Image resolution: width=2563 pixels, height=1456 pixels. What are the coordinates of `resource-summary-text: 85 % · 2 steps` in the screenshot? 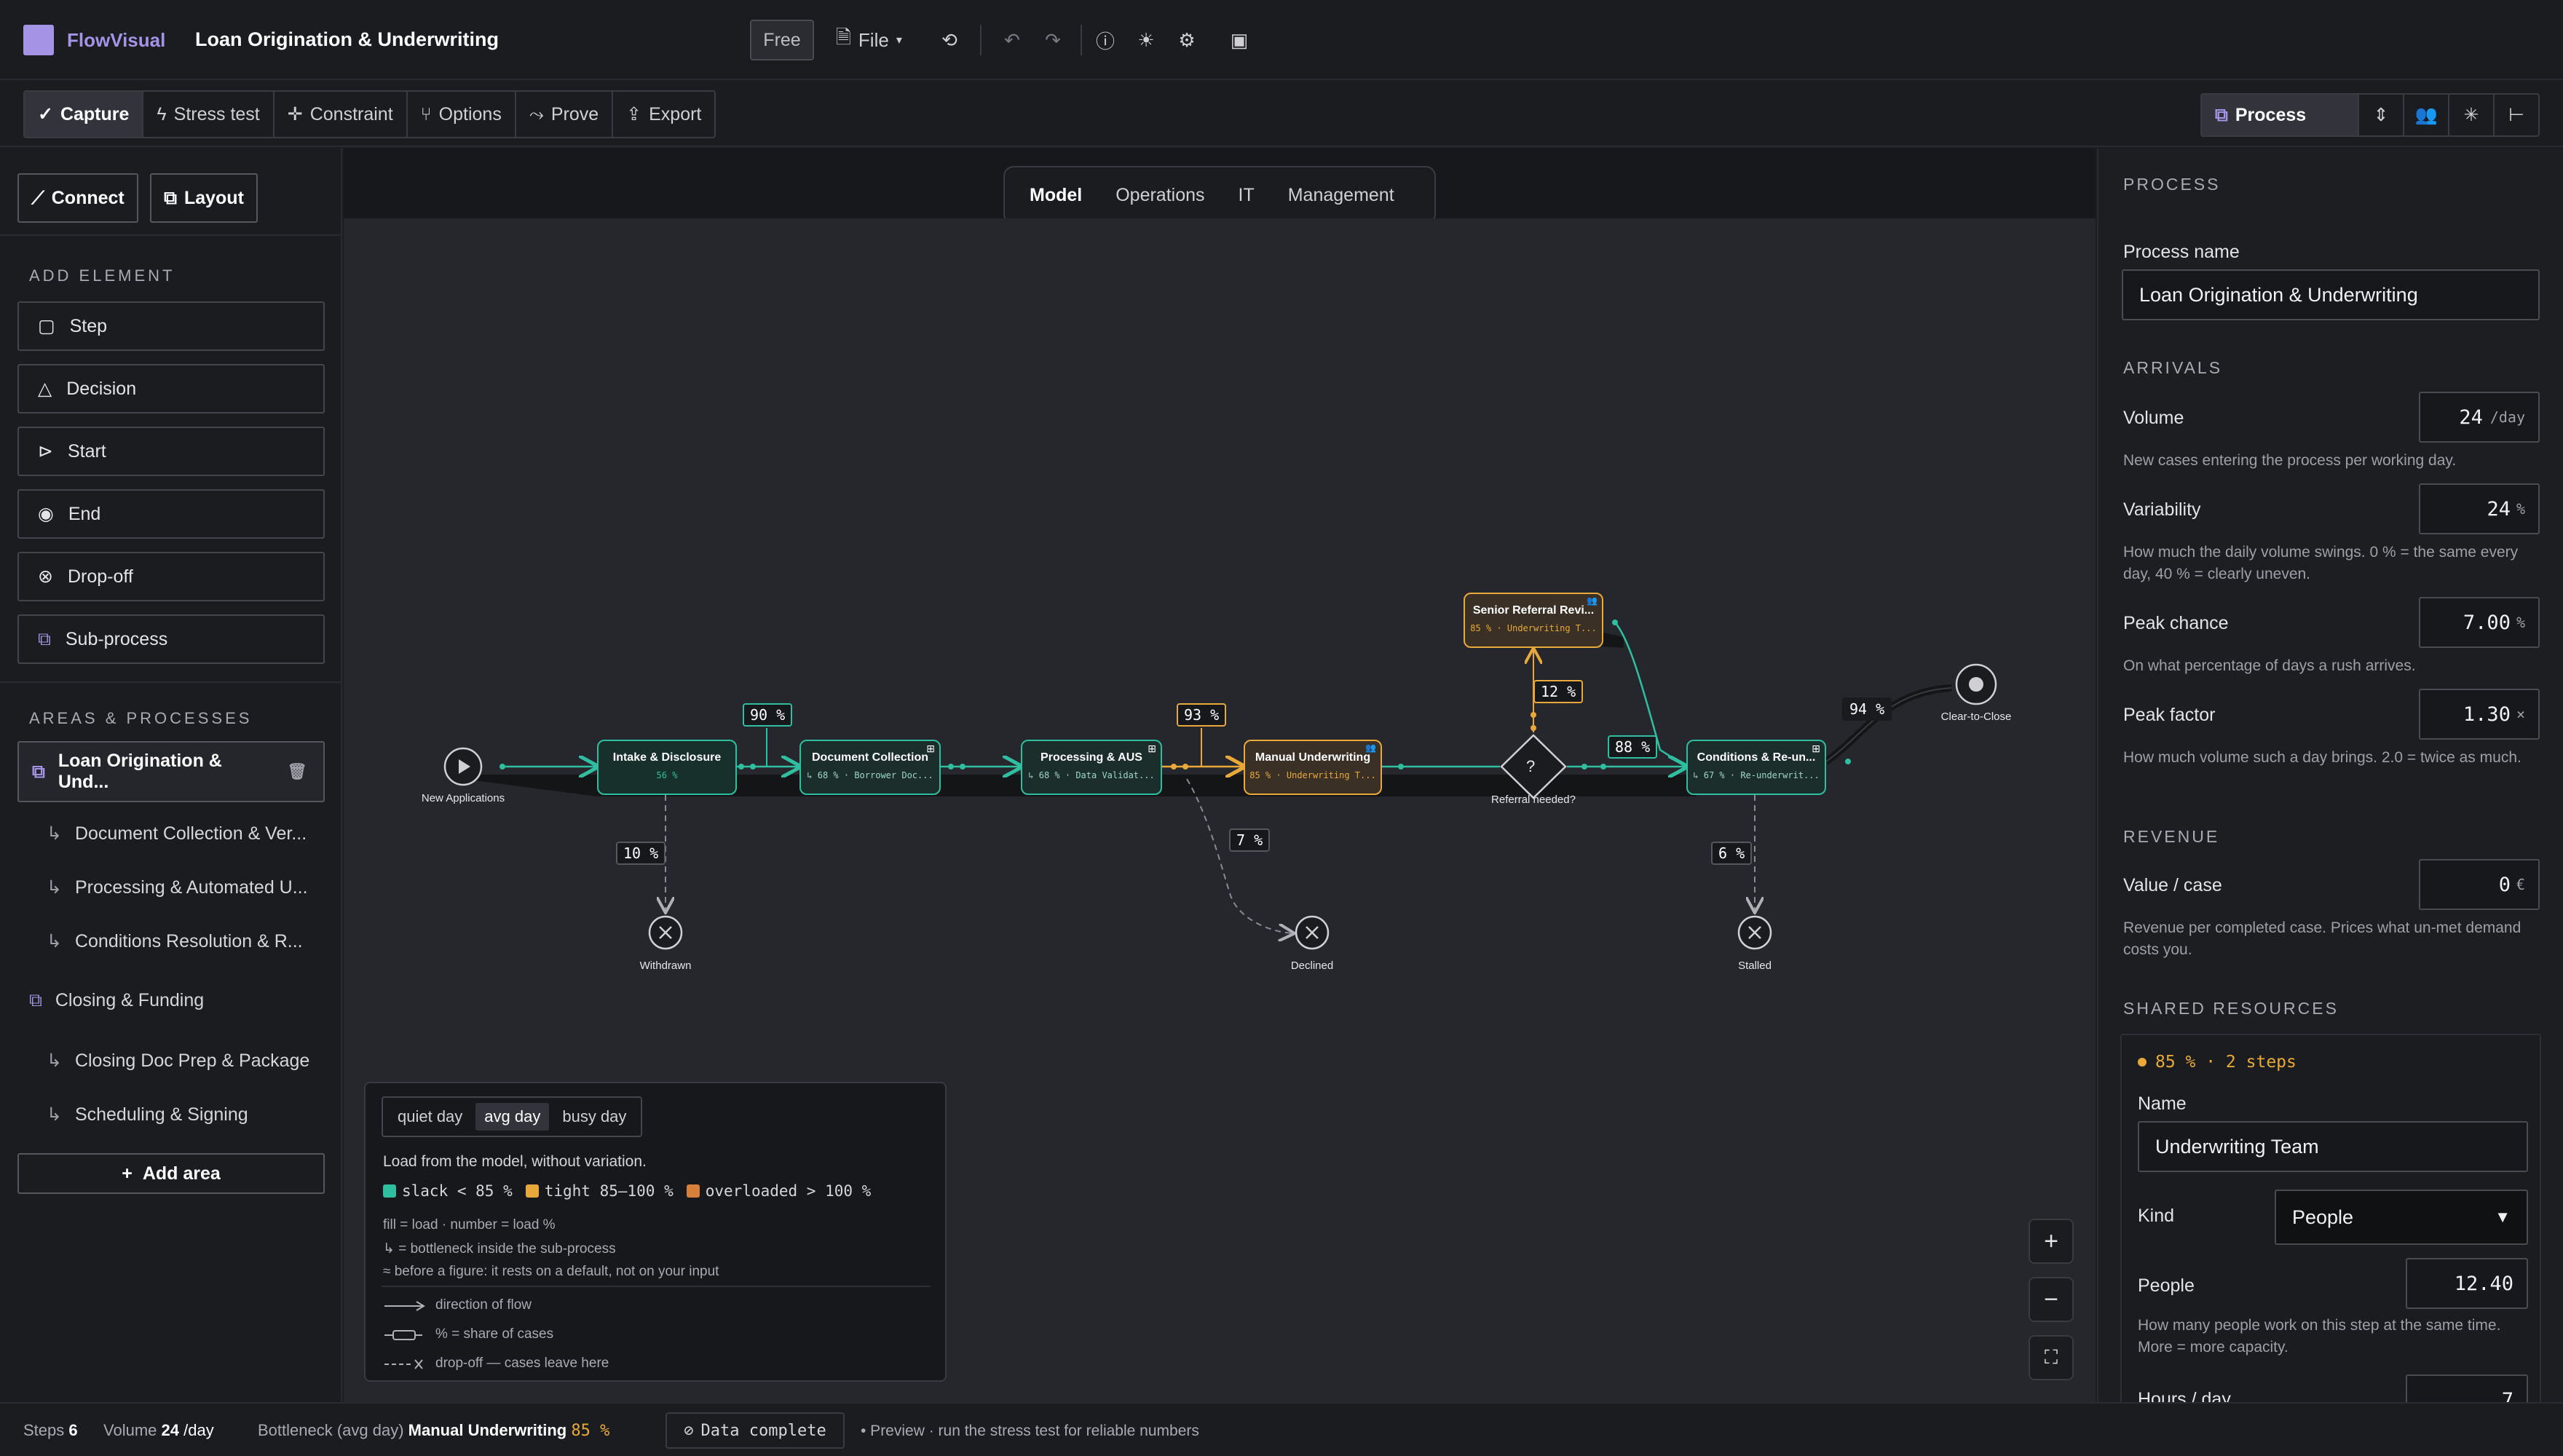 It's located at (2226, 1062).